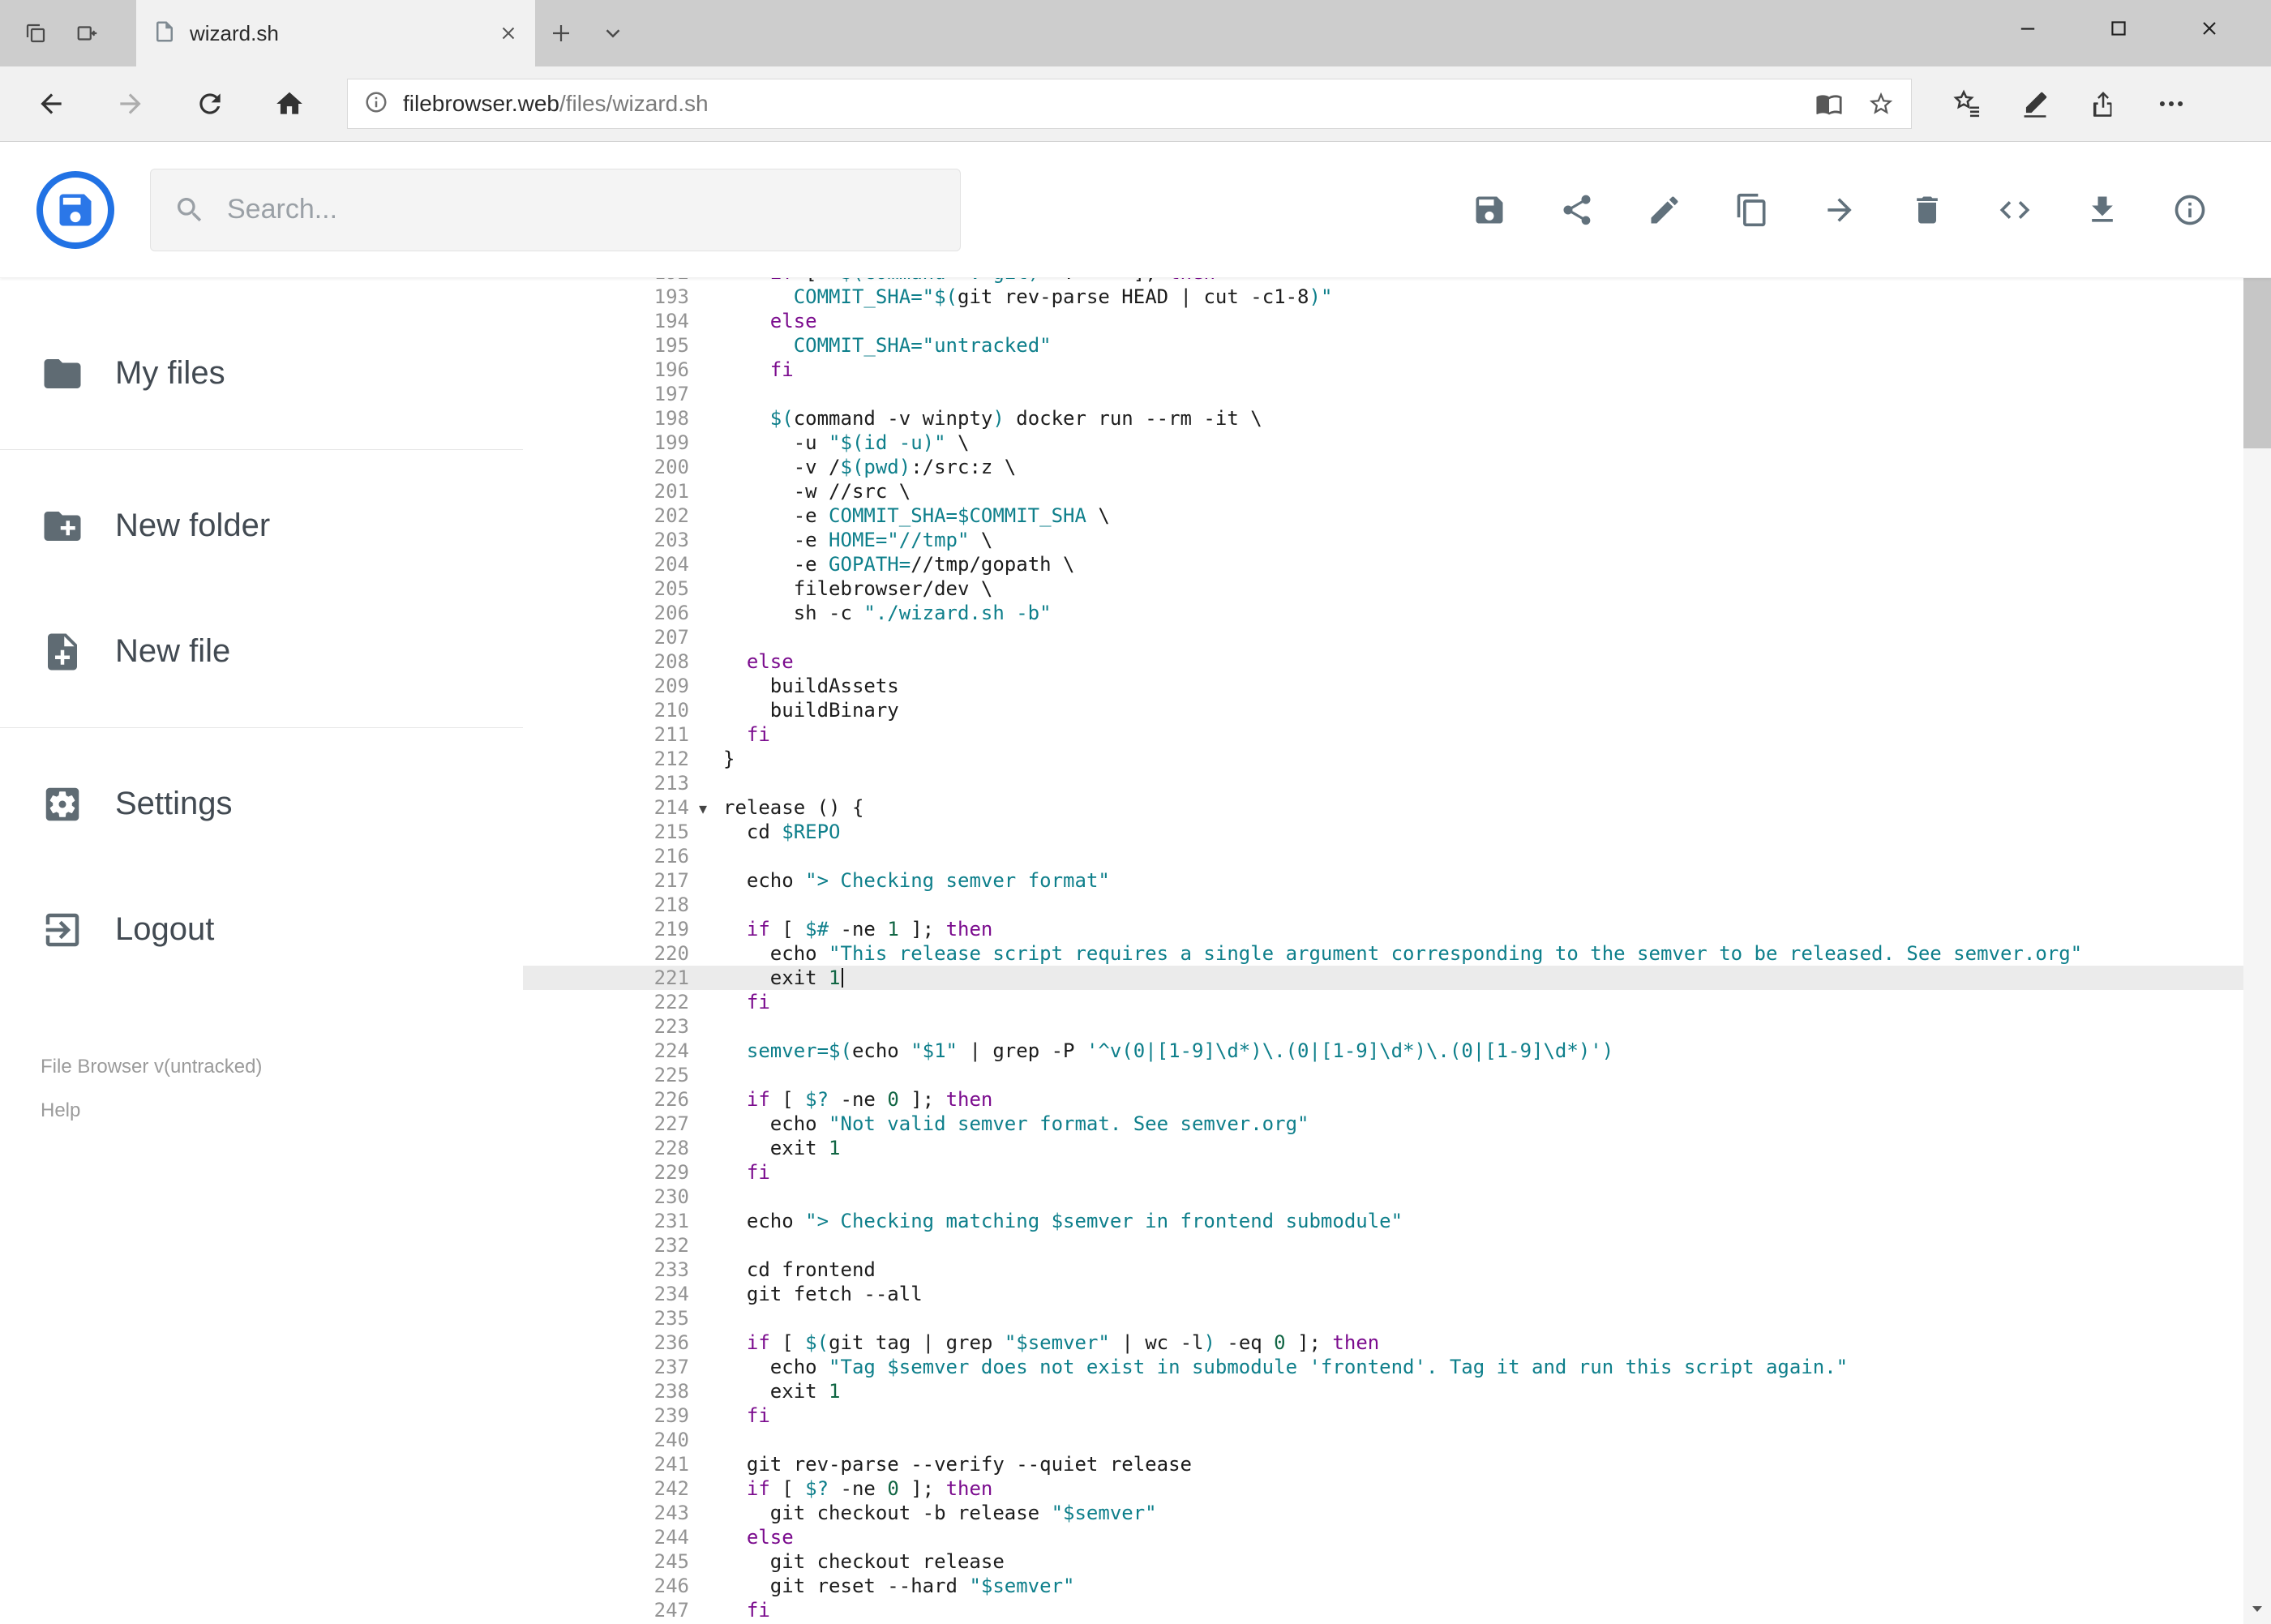 The width and height of the screenshot is (2271, 1624). What do you see at coordinates (1383, 1294) in the screenshot?
I see `code-line-234: 234 git fetch --all` at bounding box center [1383, 1294].